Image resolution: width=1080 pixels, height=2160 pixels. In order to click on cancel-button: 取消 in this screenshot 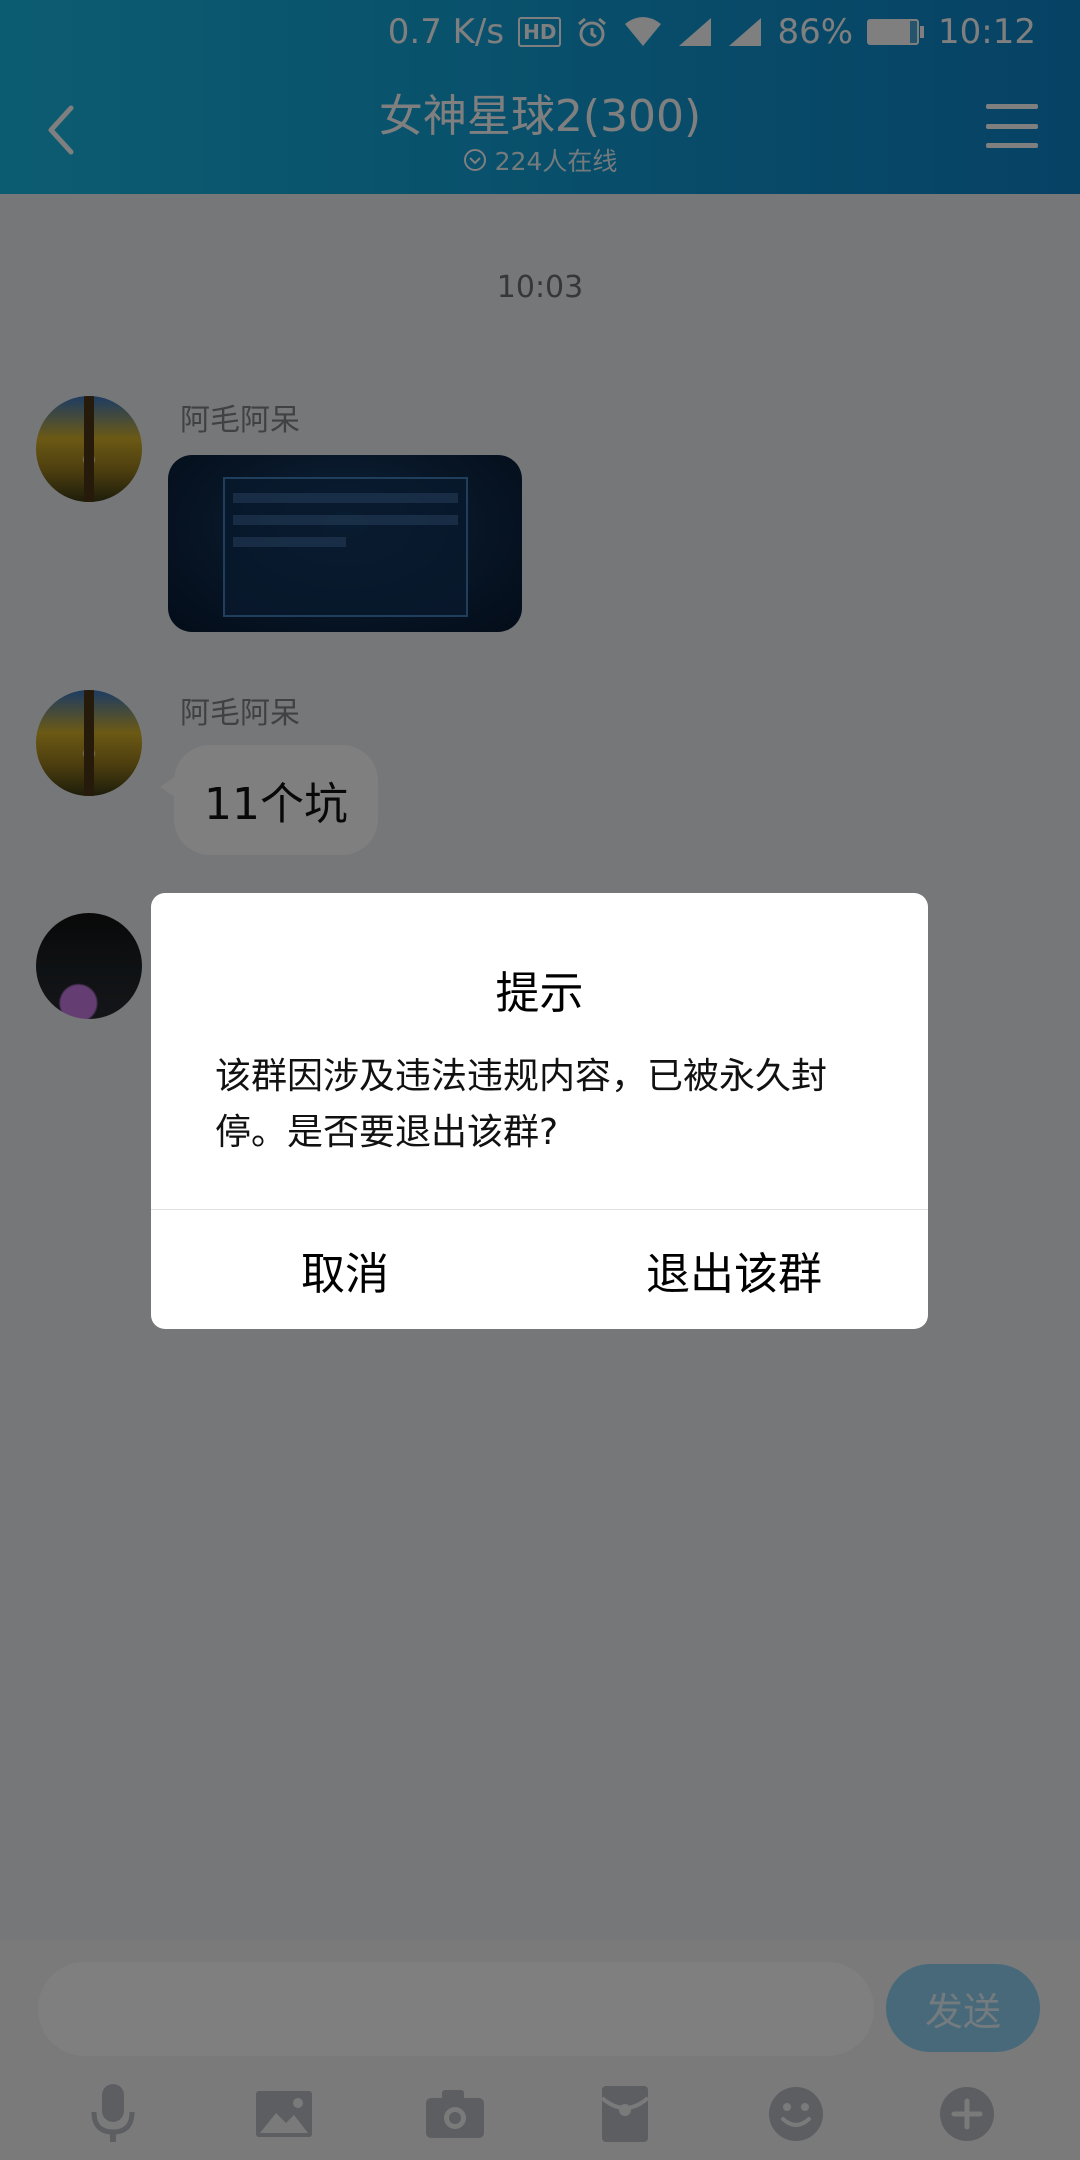, I will do `click(345, 1269)`.